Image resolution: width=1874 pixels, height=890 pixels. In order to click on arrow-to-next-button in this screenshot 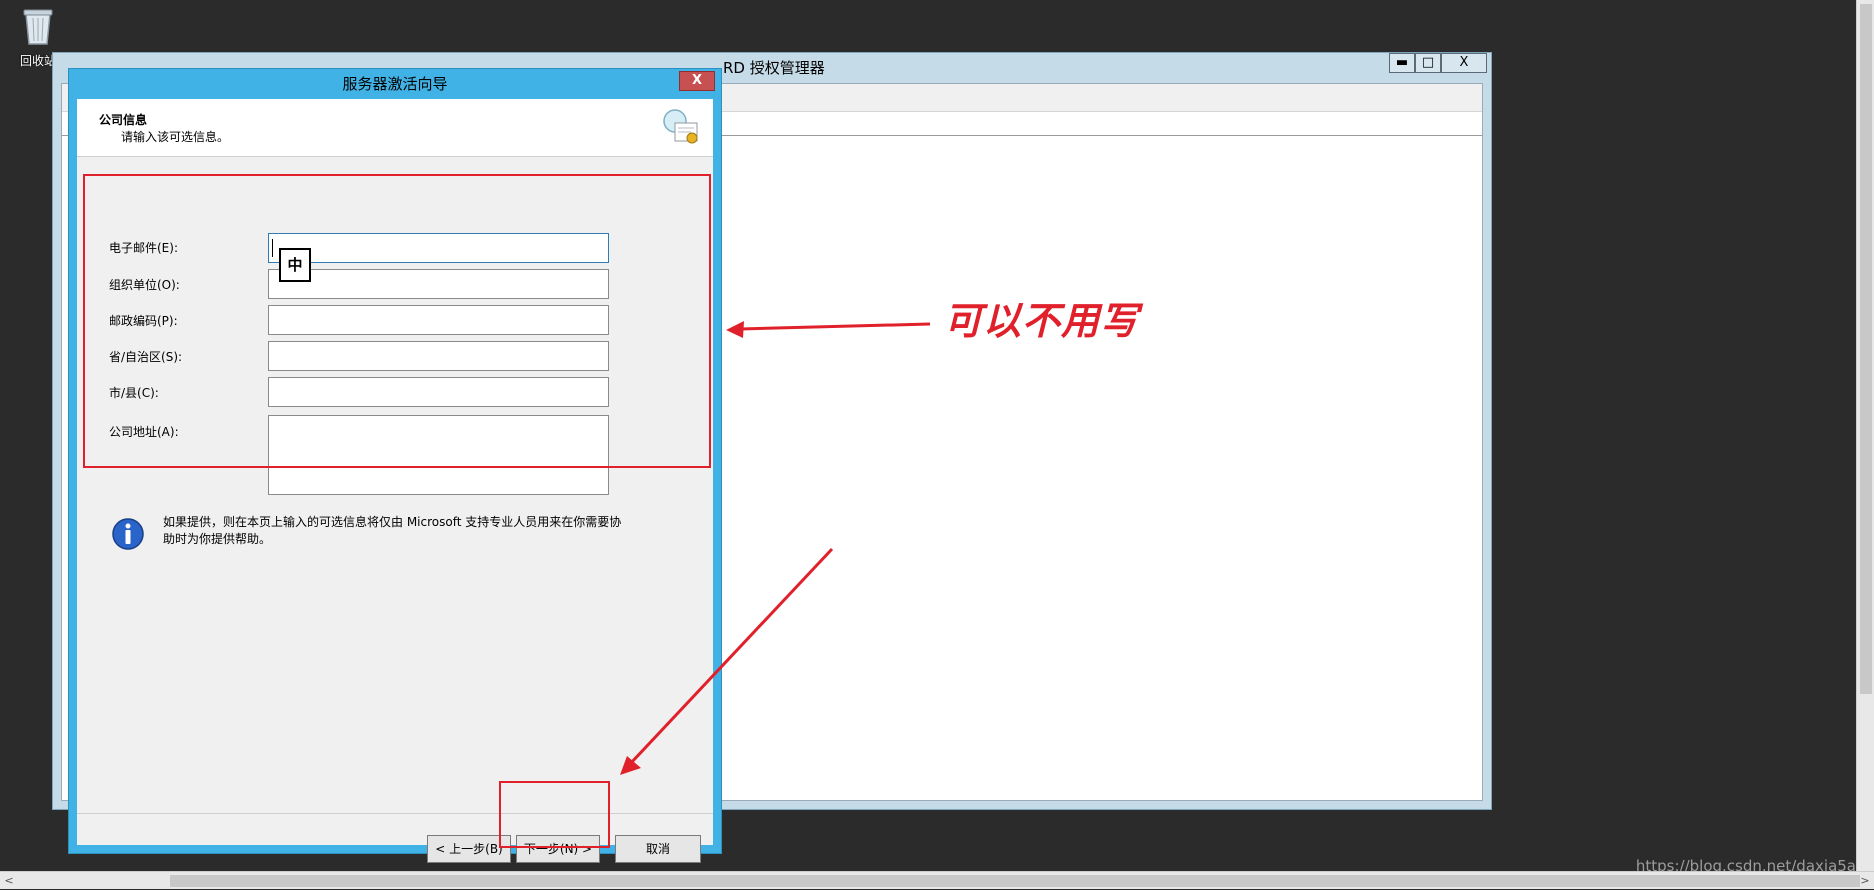, I will do `click(727, 661)`.